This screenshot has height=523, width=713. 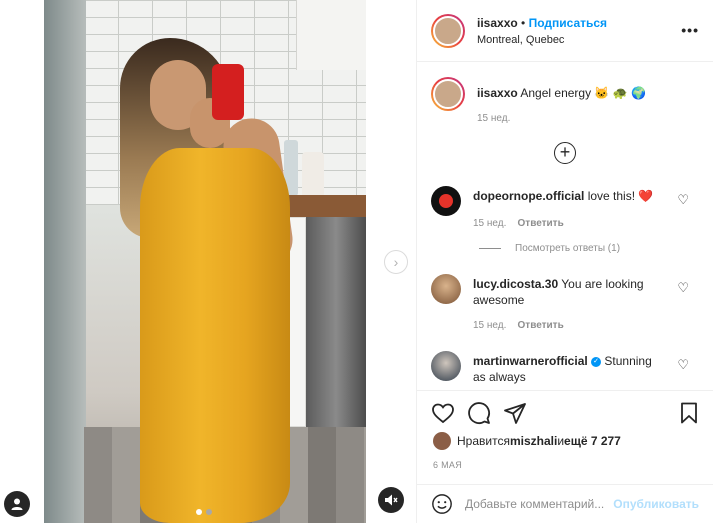 I want to click on share-icon, so click(x=515, y=413).